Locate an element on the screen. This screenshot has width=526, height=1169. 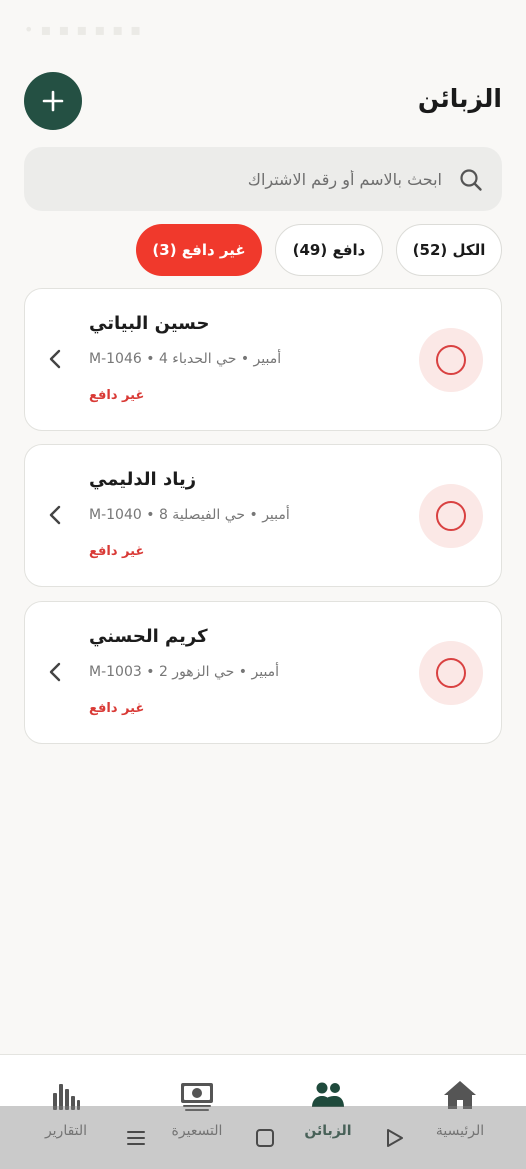
customer-name: زياد الدليمي is located at coordinates (143, 479).